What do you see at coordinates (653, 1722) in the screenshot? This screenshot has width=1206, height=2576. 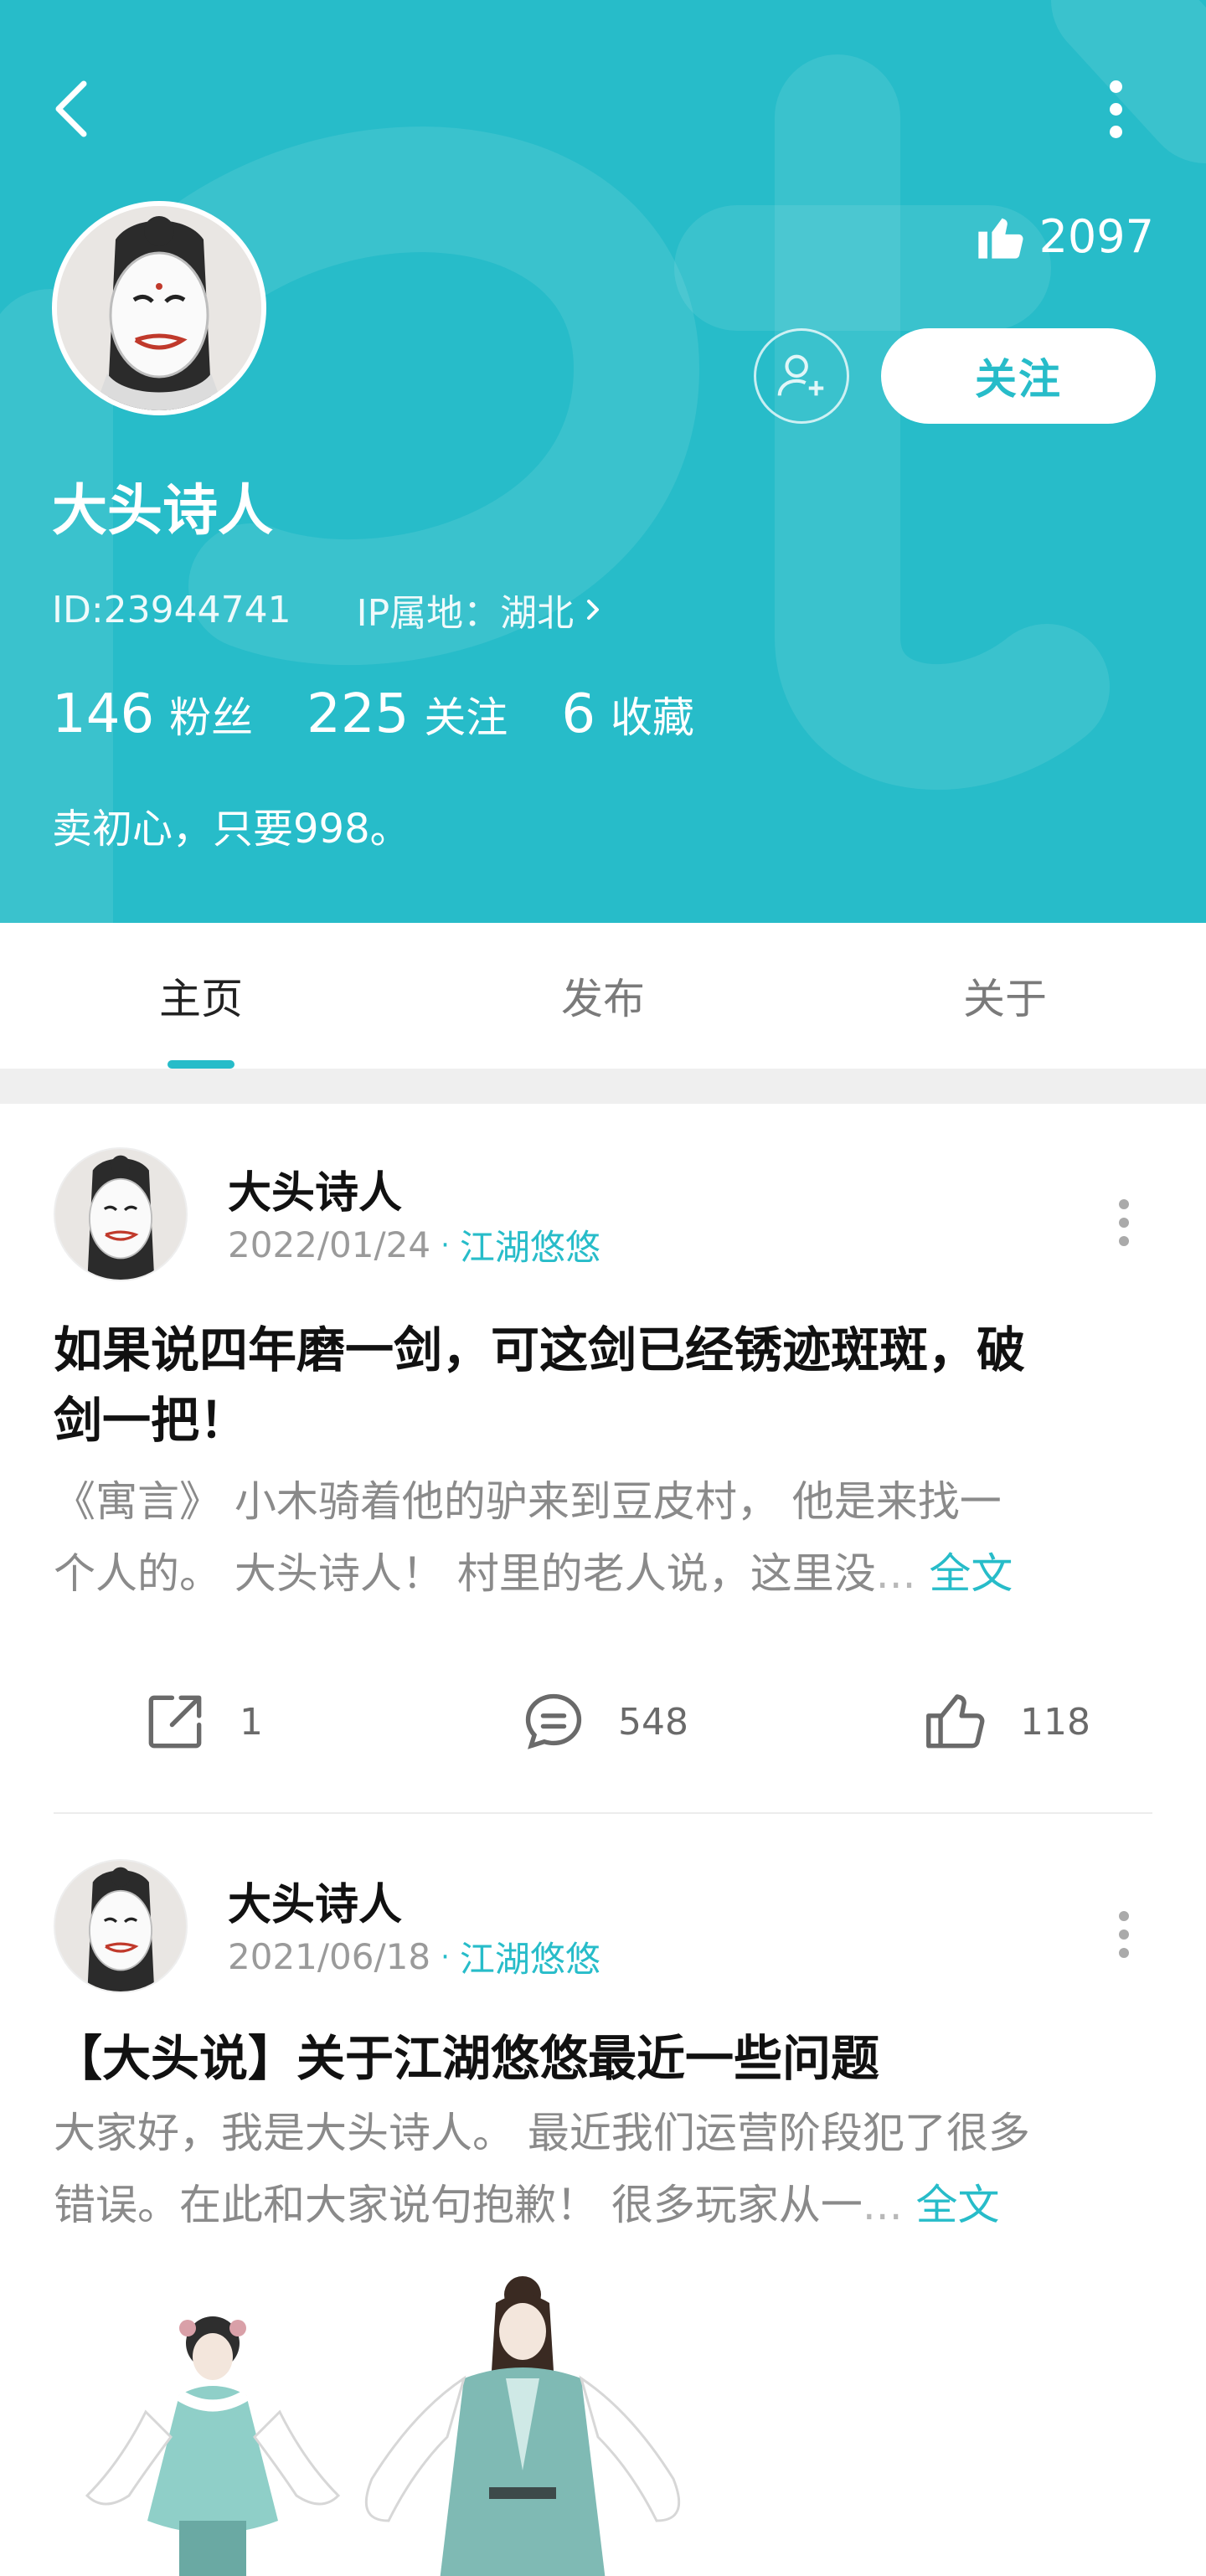 I see `comment-count: 548` at bounding box center [653, 1722].